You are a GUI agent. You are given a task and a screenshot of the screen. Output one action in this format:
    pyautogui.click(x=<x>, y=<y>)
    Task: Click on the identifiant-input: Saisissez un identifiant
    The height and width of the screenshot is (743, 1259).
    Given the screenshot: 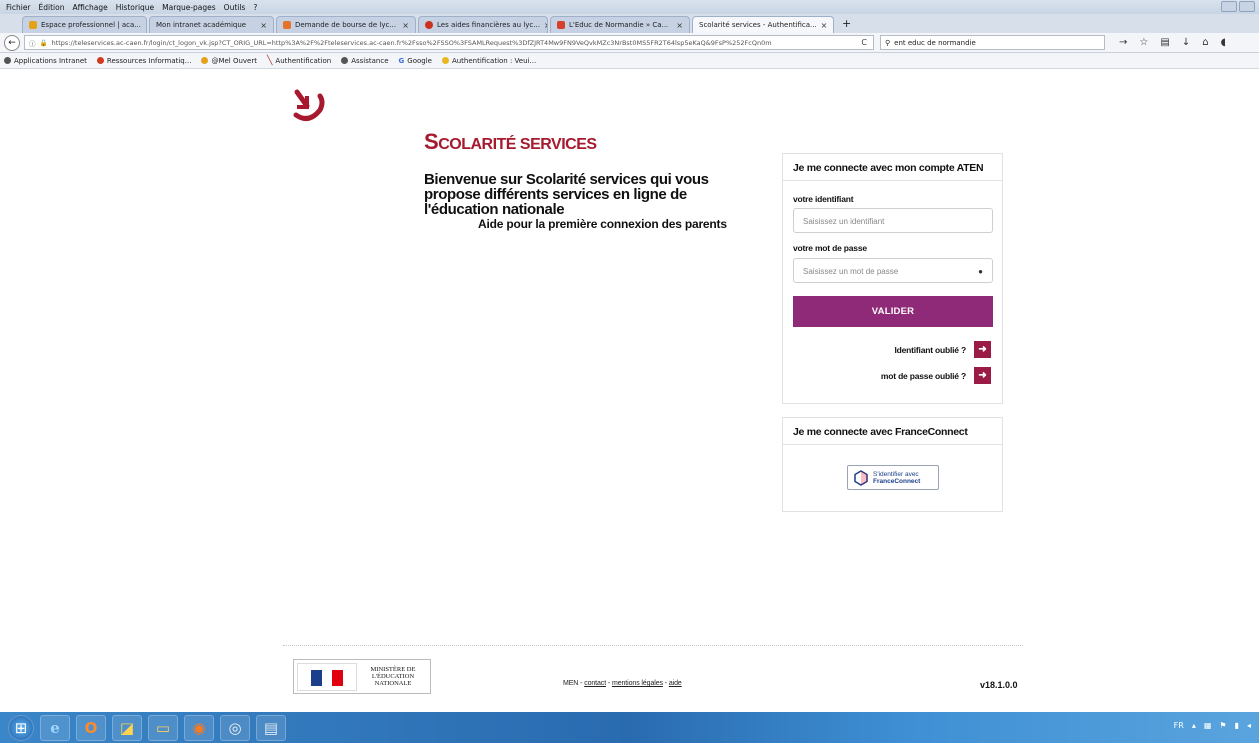 What is the action you would take?
    pyautogui.click(x=893, y=220)
    